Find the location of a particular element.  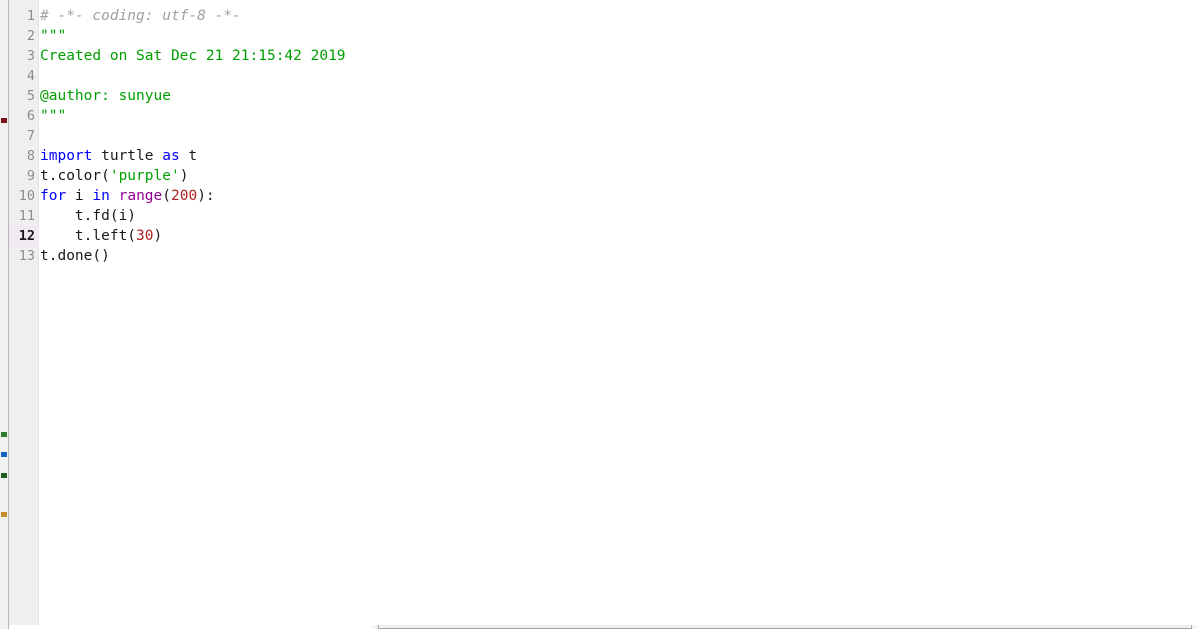

code-line: for i in range(200): is located at coordinates (127, 196).